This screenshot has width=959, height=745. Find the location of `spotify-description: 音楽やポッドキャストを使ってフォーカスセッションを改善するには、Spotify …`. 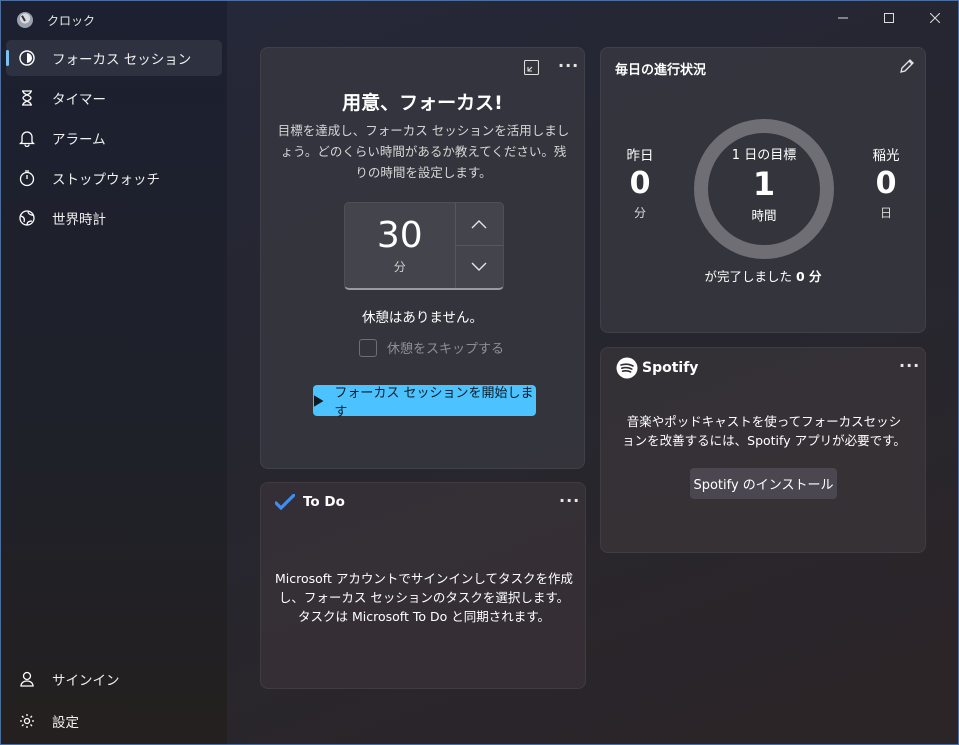

spotify-description: 音楽やポッドキャストを使ってフォーカスセッションを改善するには、Spotify … is located at coordinates (764, 431).